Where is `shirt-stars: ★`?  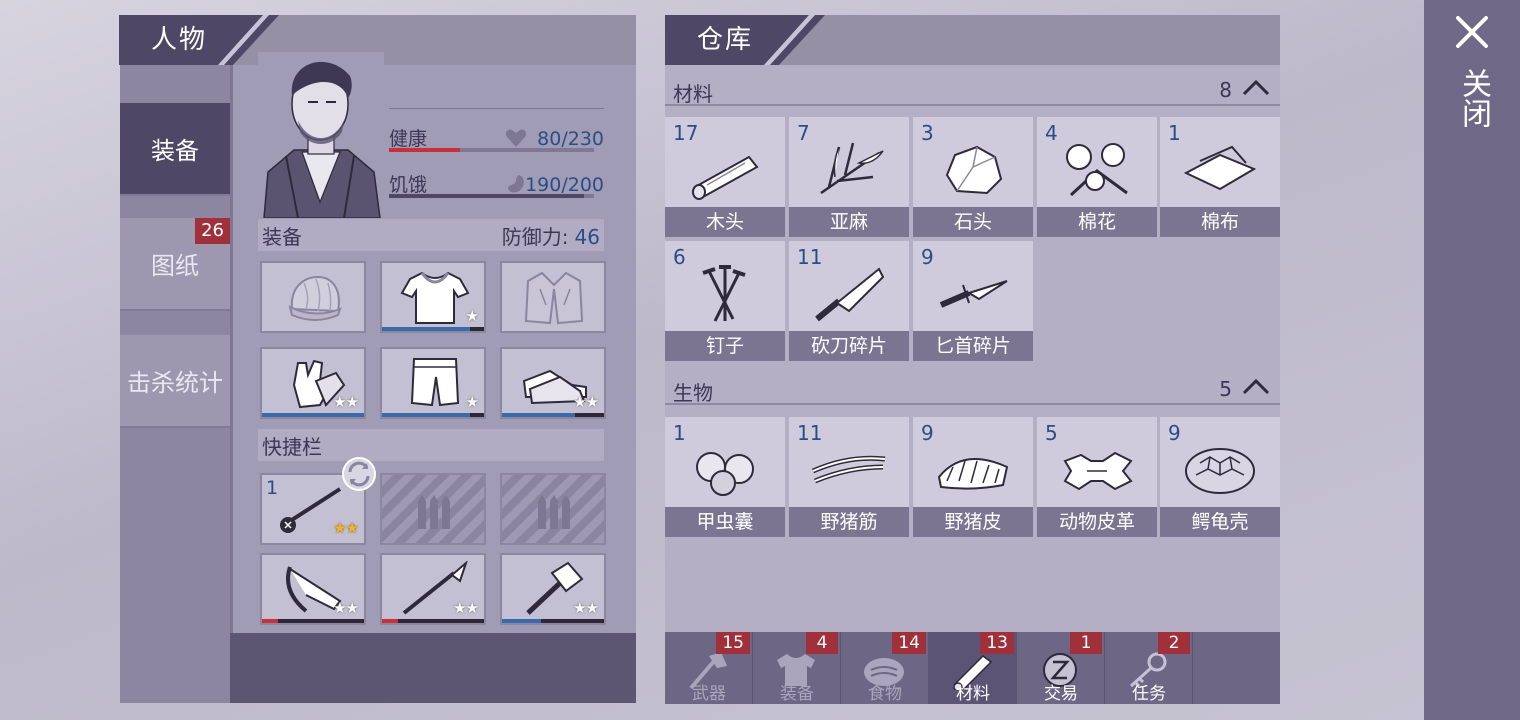
shirt-stars: ★ is located at coordinates (472, 316).